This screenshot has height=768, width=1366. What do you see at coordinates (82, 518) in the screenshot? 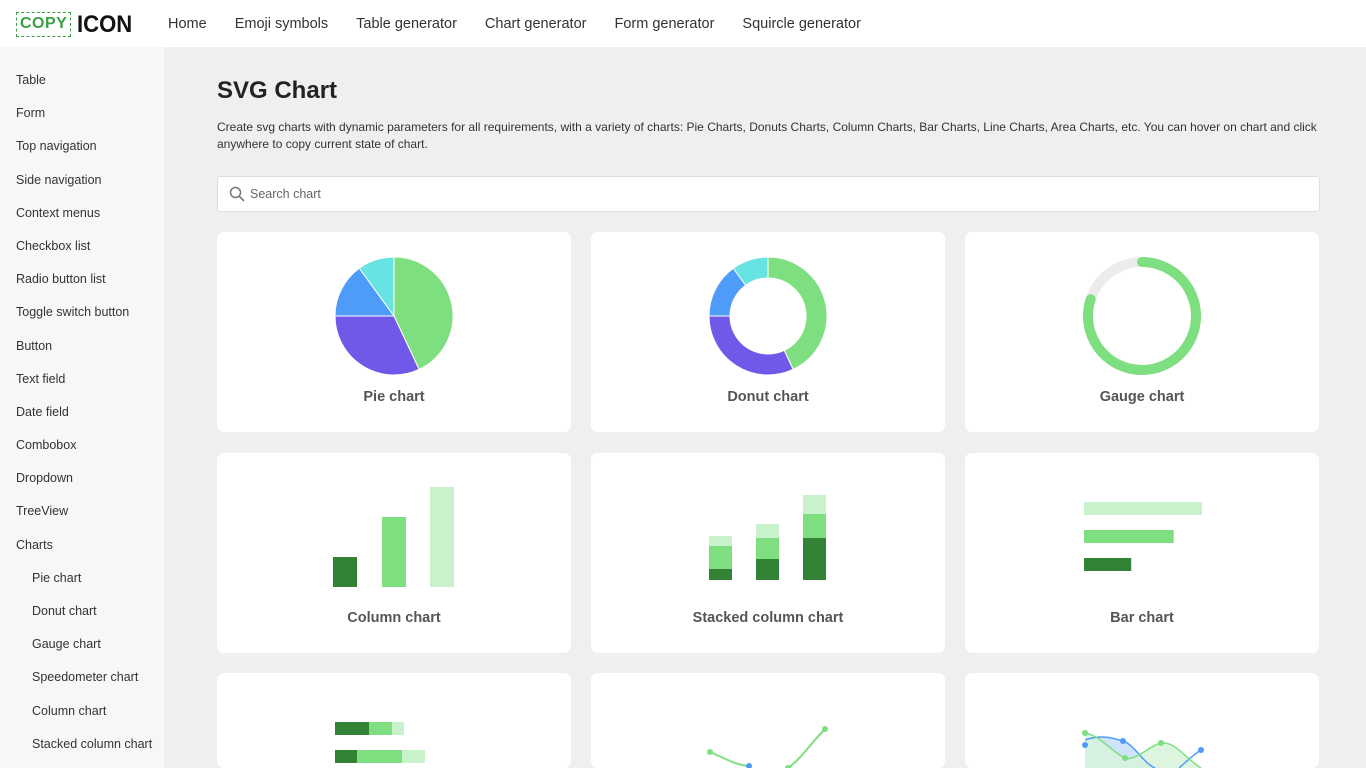
I see `sidebar-item-treeview: TreeView` at bounding box center [82, 518].